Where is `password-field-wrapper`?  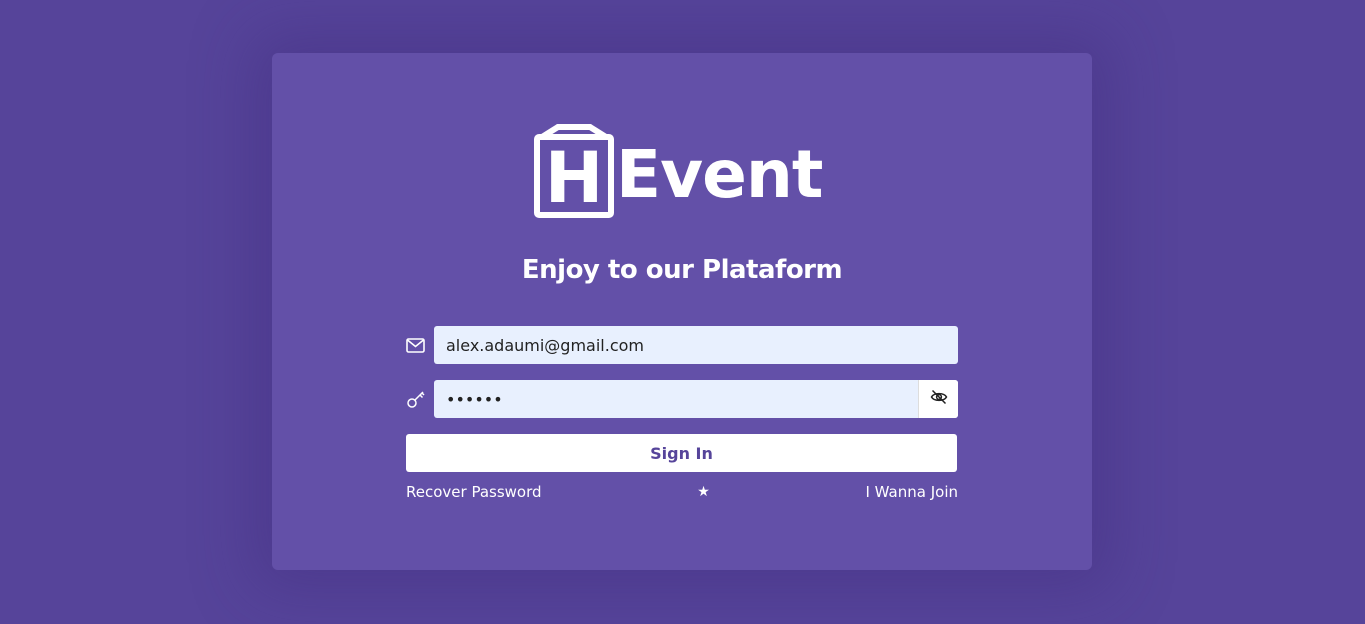
password-field-wrapper is located at coordinates (696, 399).